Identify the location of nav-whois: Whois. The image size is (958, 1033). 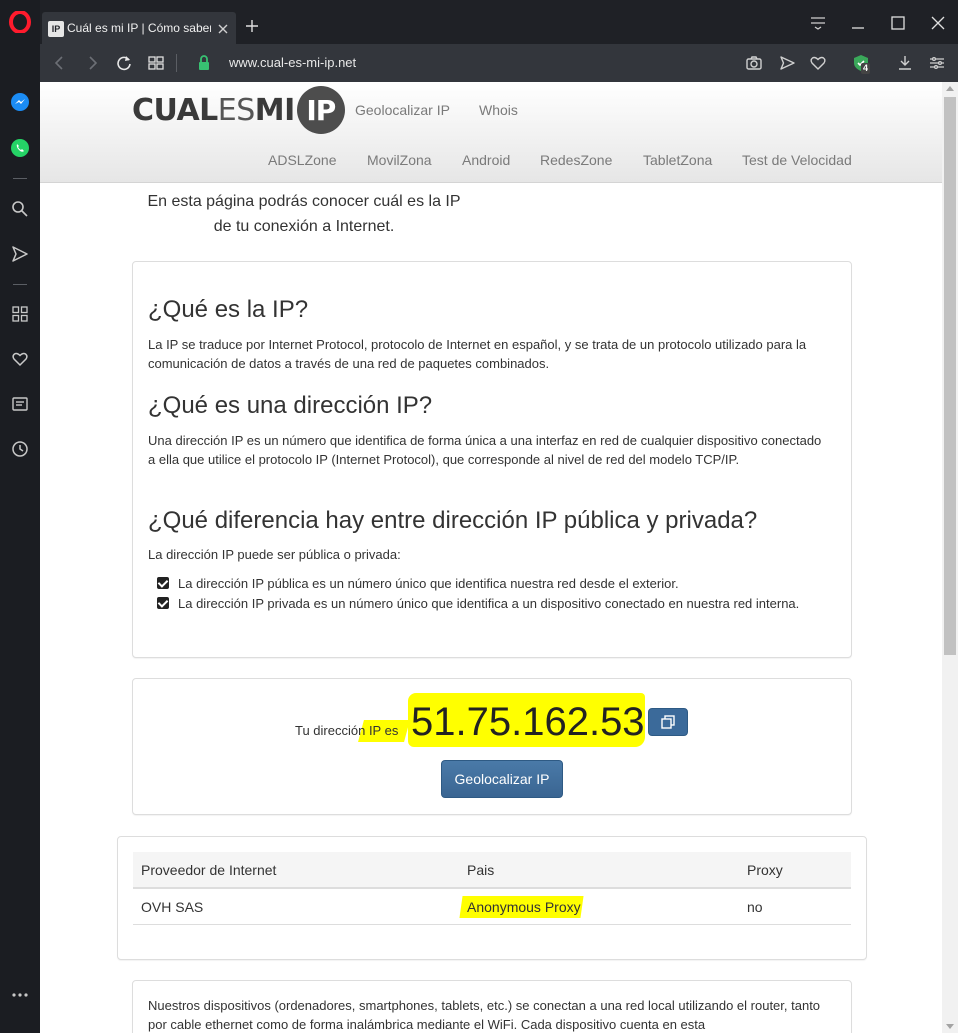
(498, 110).